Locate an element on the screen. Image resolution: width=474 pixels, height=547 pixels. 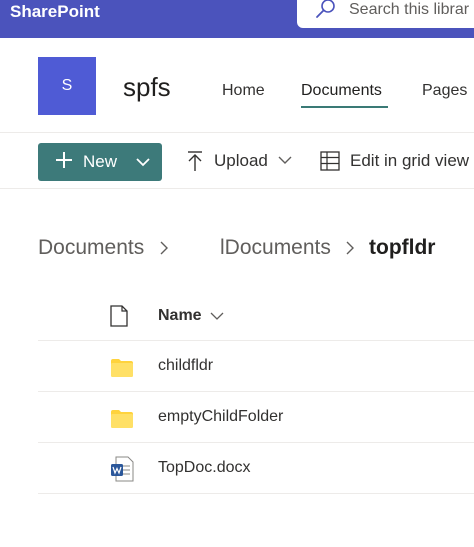
item-name: TopDoc.docx is located at coordinates (204, 468).